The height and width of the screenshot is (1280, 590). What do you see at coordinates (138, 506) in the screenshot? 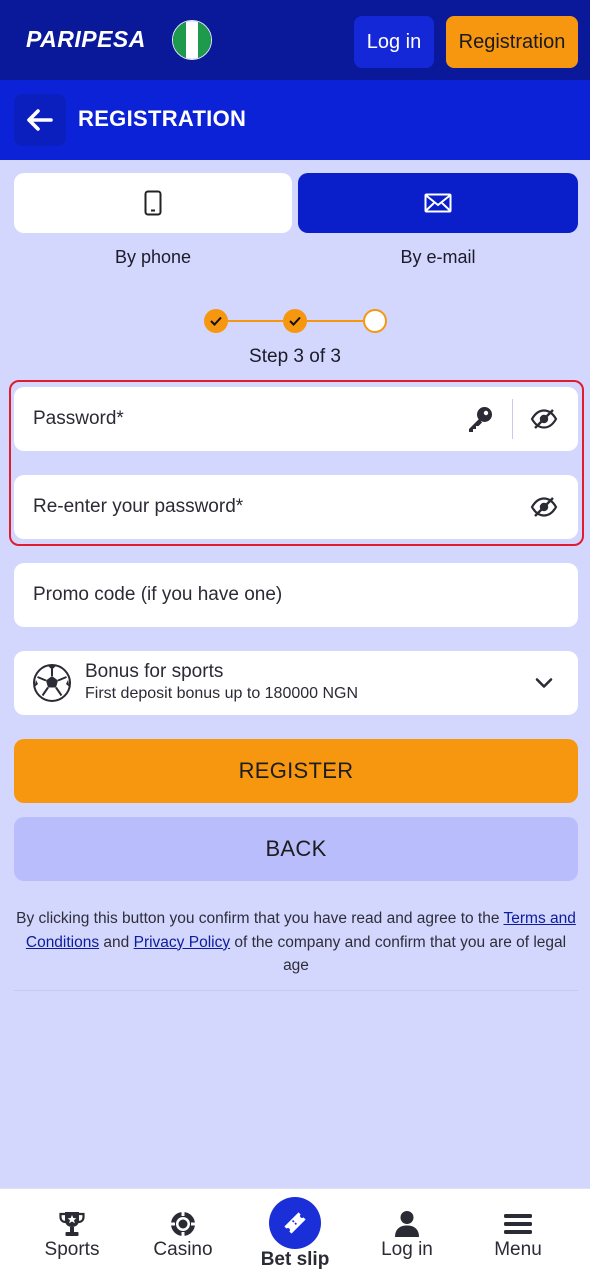
I see `reenter-password-placeholder: Re-enter your password*` at bounding box center [138, 506].